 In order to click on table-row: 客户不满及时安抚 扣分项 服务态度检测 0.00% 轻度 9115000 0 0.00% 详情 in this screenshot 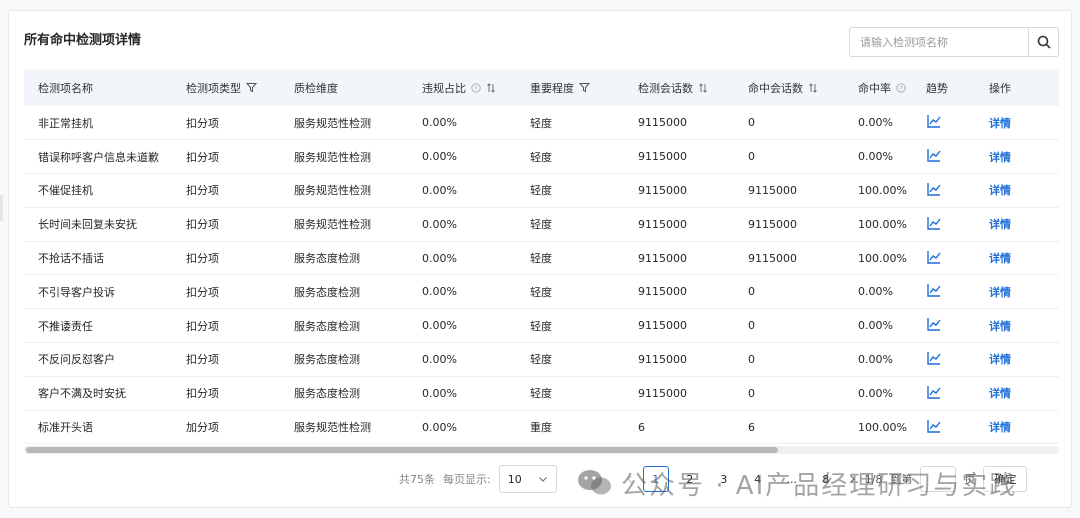, I will do `click(541, 393)`.